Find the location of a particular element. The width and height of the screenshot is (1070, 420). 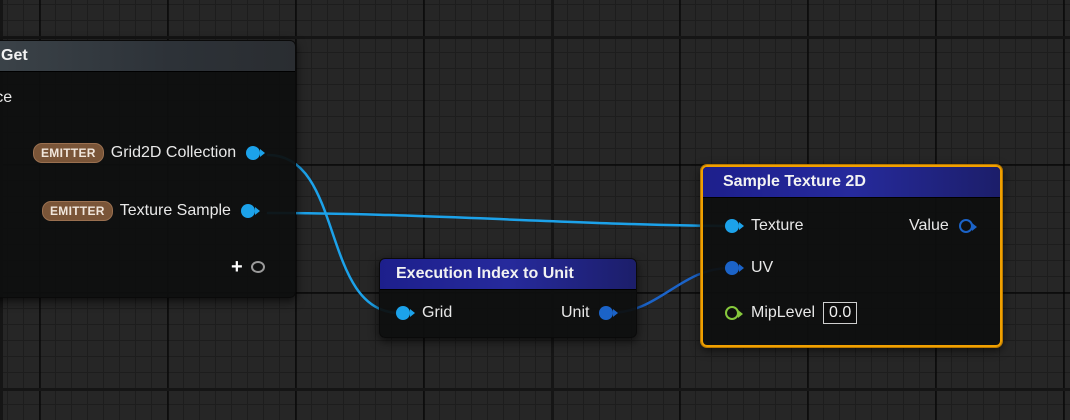

unit-output-label: Unit is located at coordinates (575, 312).